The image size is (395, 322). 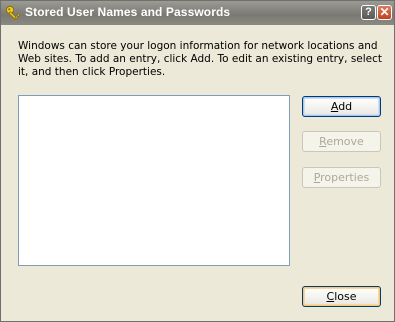 I want to click on close-button: Close, so click(x=341, y=296).